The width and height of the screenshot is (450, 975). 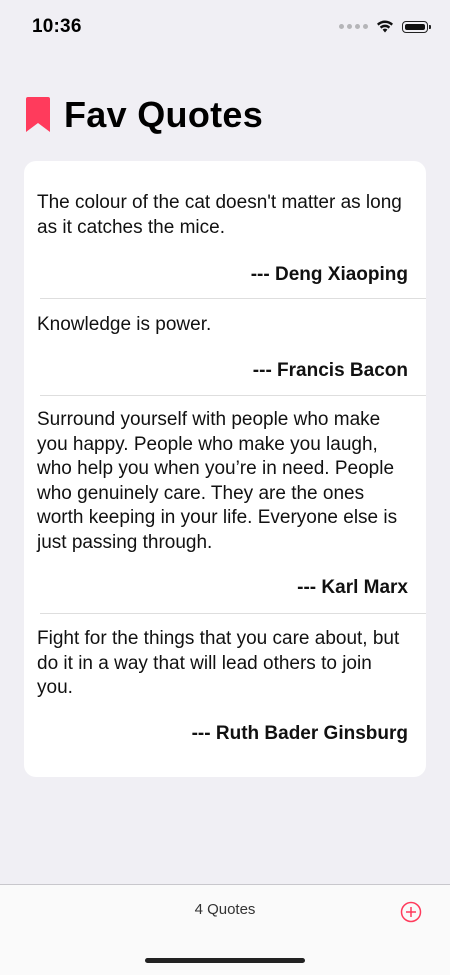 I want to click on quote-count: 4 Quotes, so click(x=225, y=909).